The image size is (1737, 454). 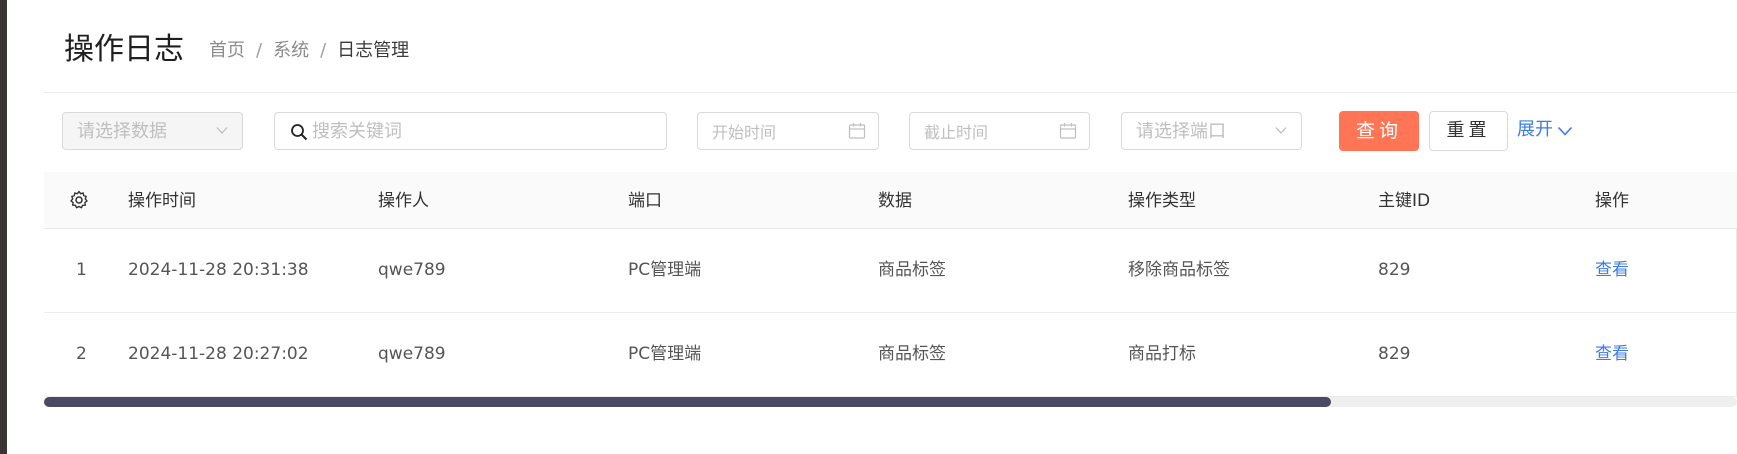 What do you see at coordinates (956, 132) in the screenshot?
I see `end-time-placeholder: 截止时间` at bounding box center [956, 132].